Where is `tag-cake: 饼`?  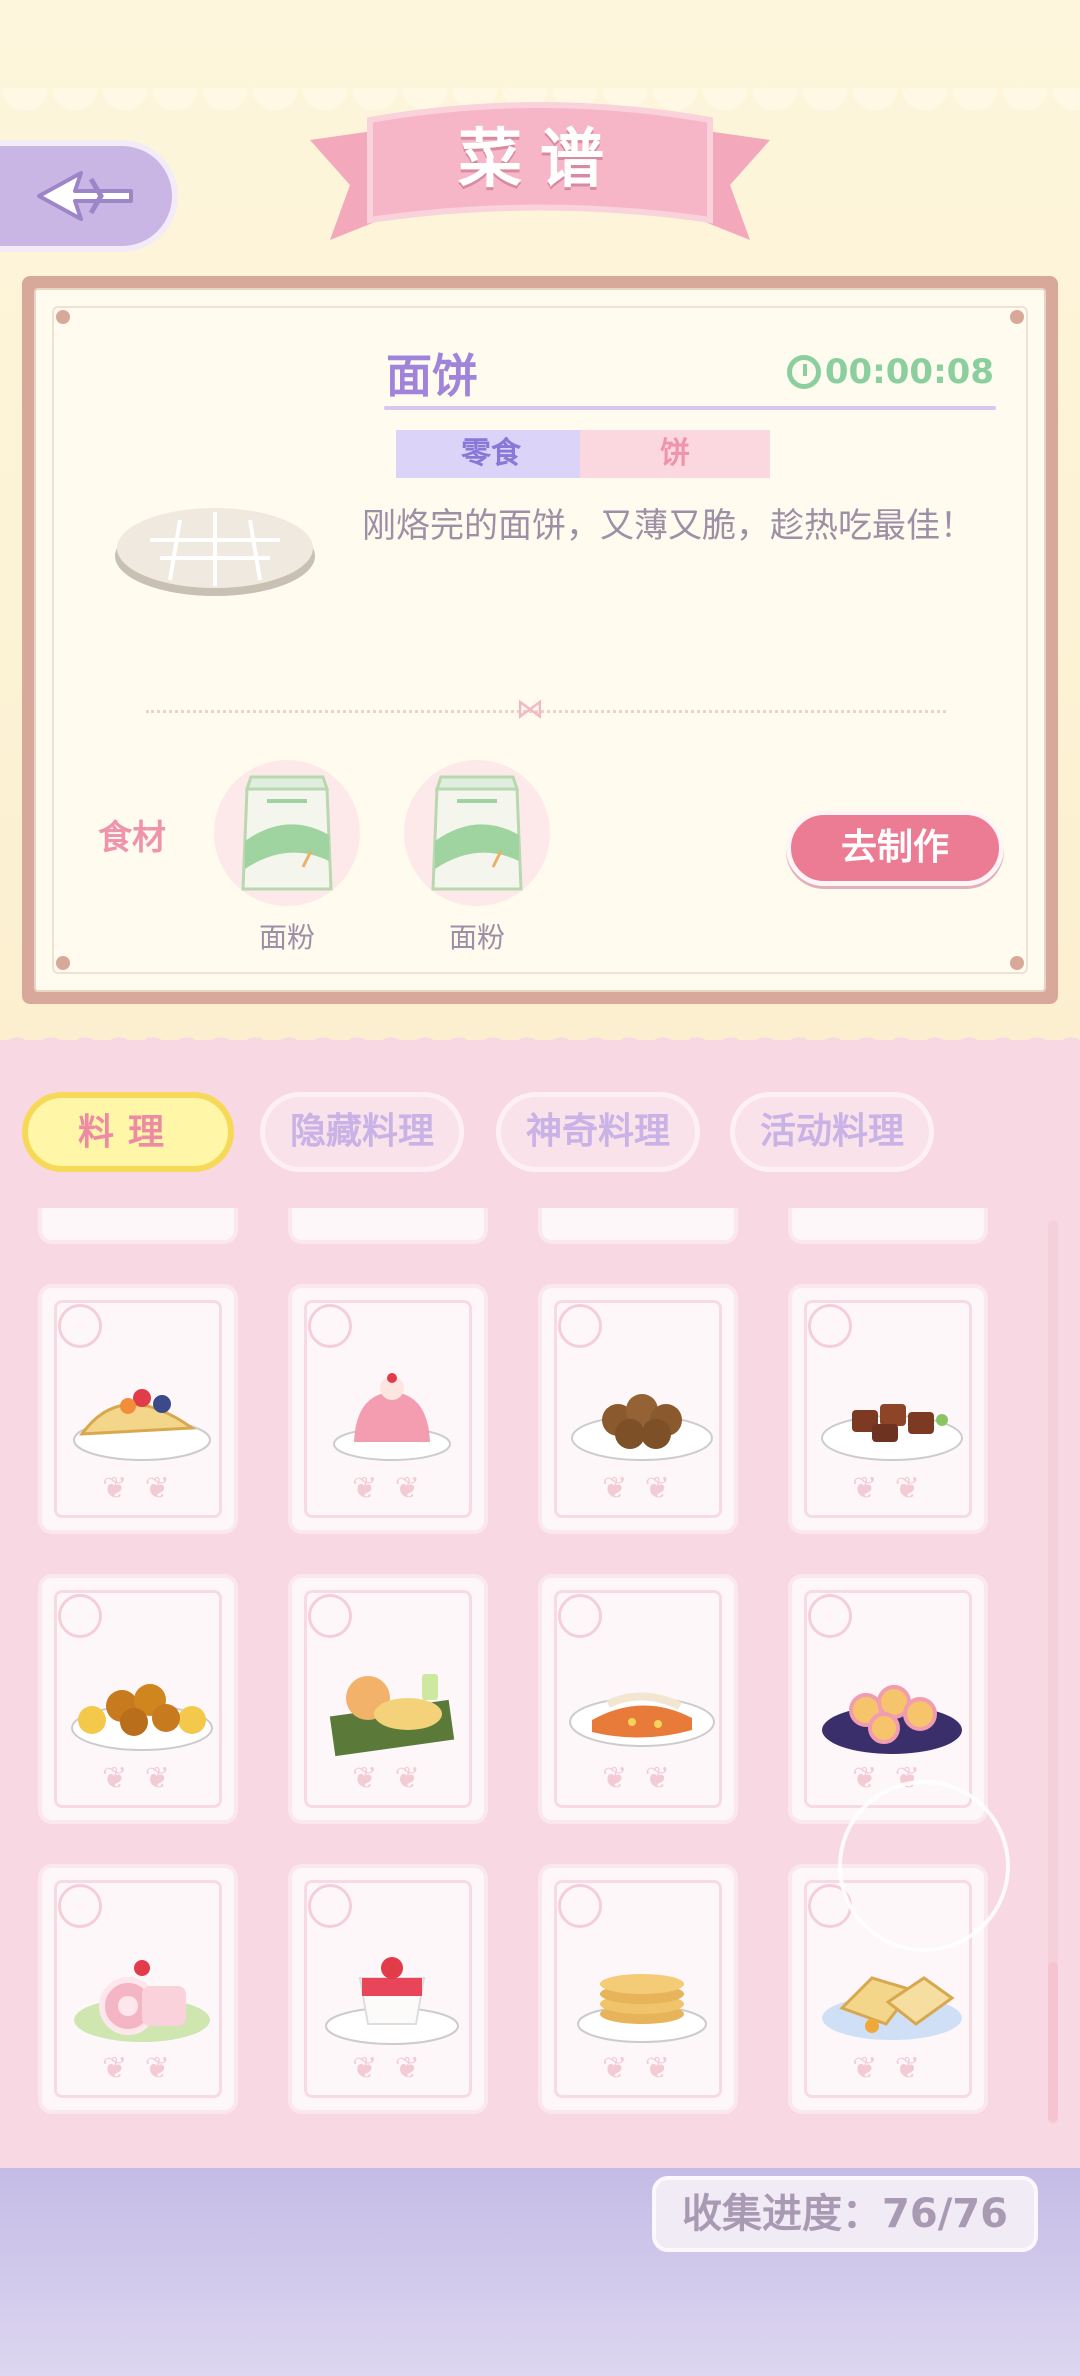 tag-cake: 饼 is located at coordinates (675, 454).